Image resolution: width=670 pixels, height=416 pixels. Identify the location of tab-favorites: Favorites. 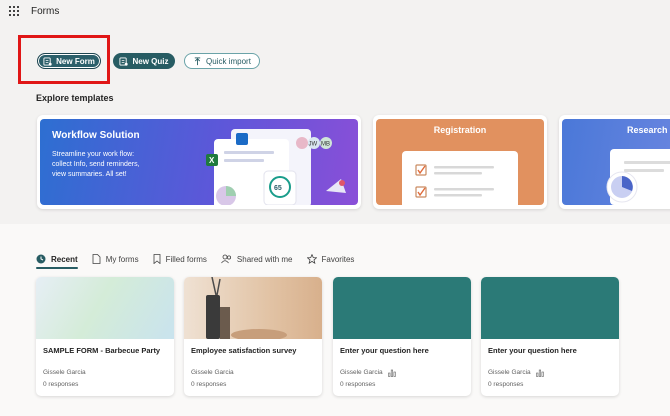
(330, 259).